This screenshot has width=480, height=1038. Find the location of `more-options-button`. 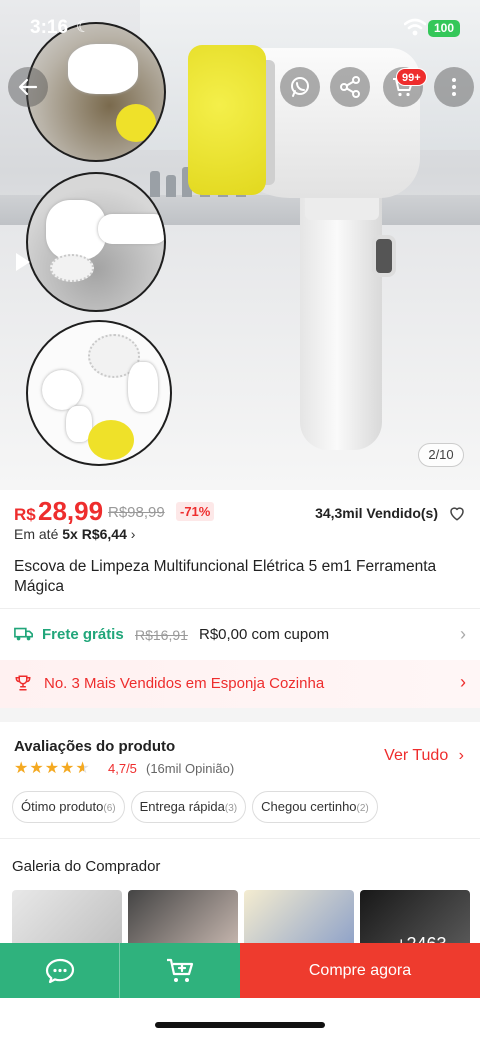

more-options-button is located at coordinates (454, 87).